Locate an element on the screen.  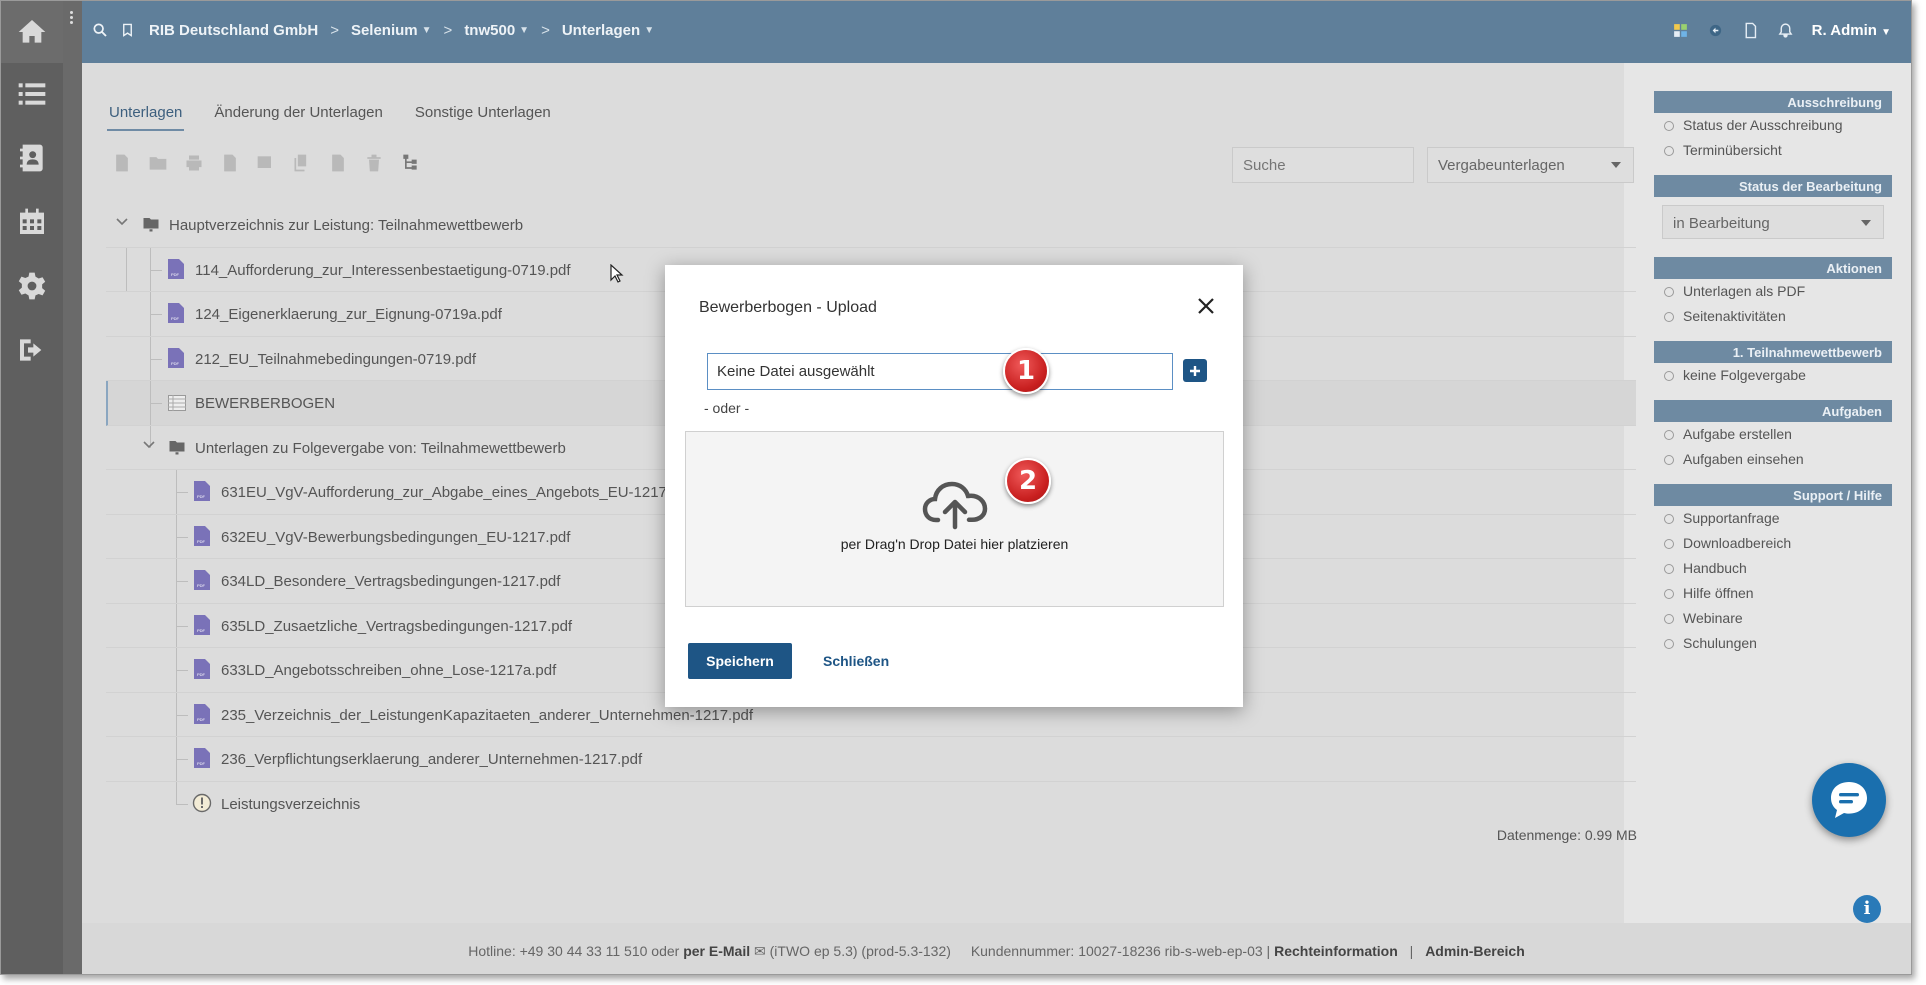
drop-zone: per Drag'n Drop Datei hier platzieren is located at coordinates (954, 519).